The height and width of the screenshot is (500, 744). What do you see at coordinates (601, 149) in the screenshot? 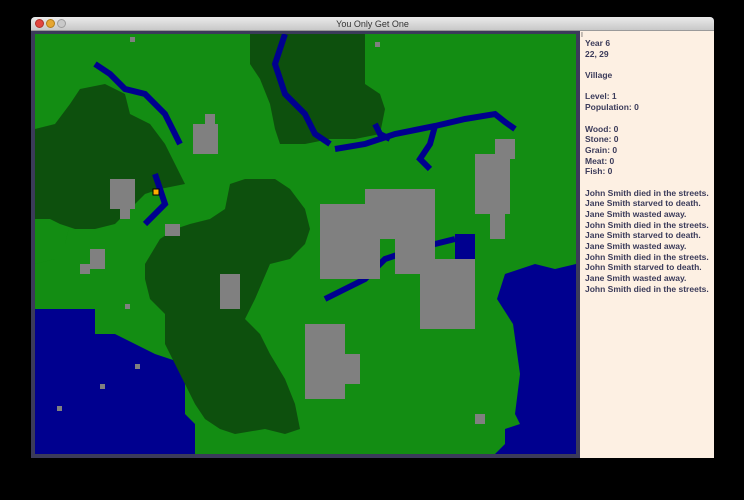
I see `resource-grain: Grain: 0` at bounding box center [601, 149].